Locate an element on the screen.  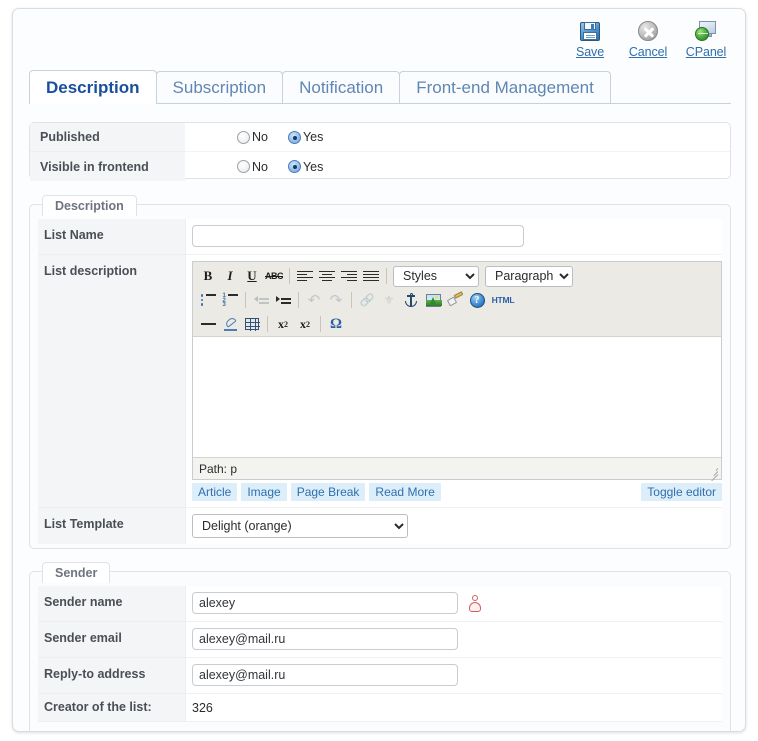
save-button: Save is located at coordinates (590, 38).